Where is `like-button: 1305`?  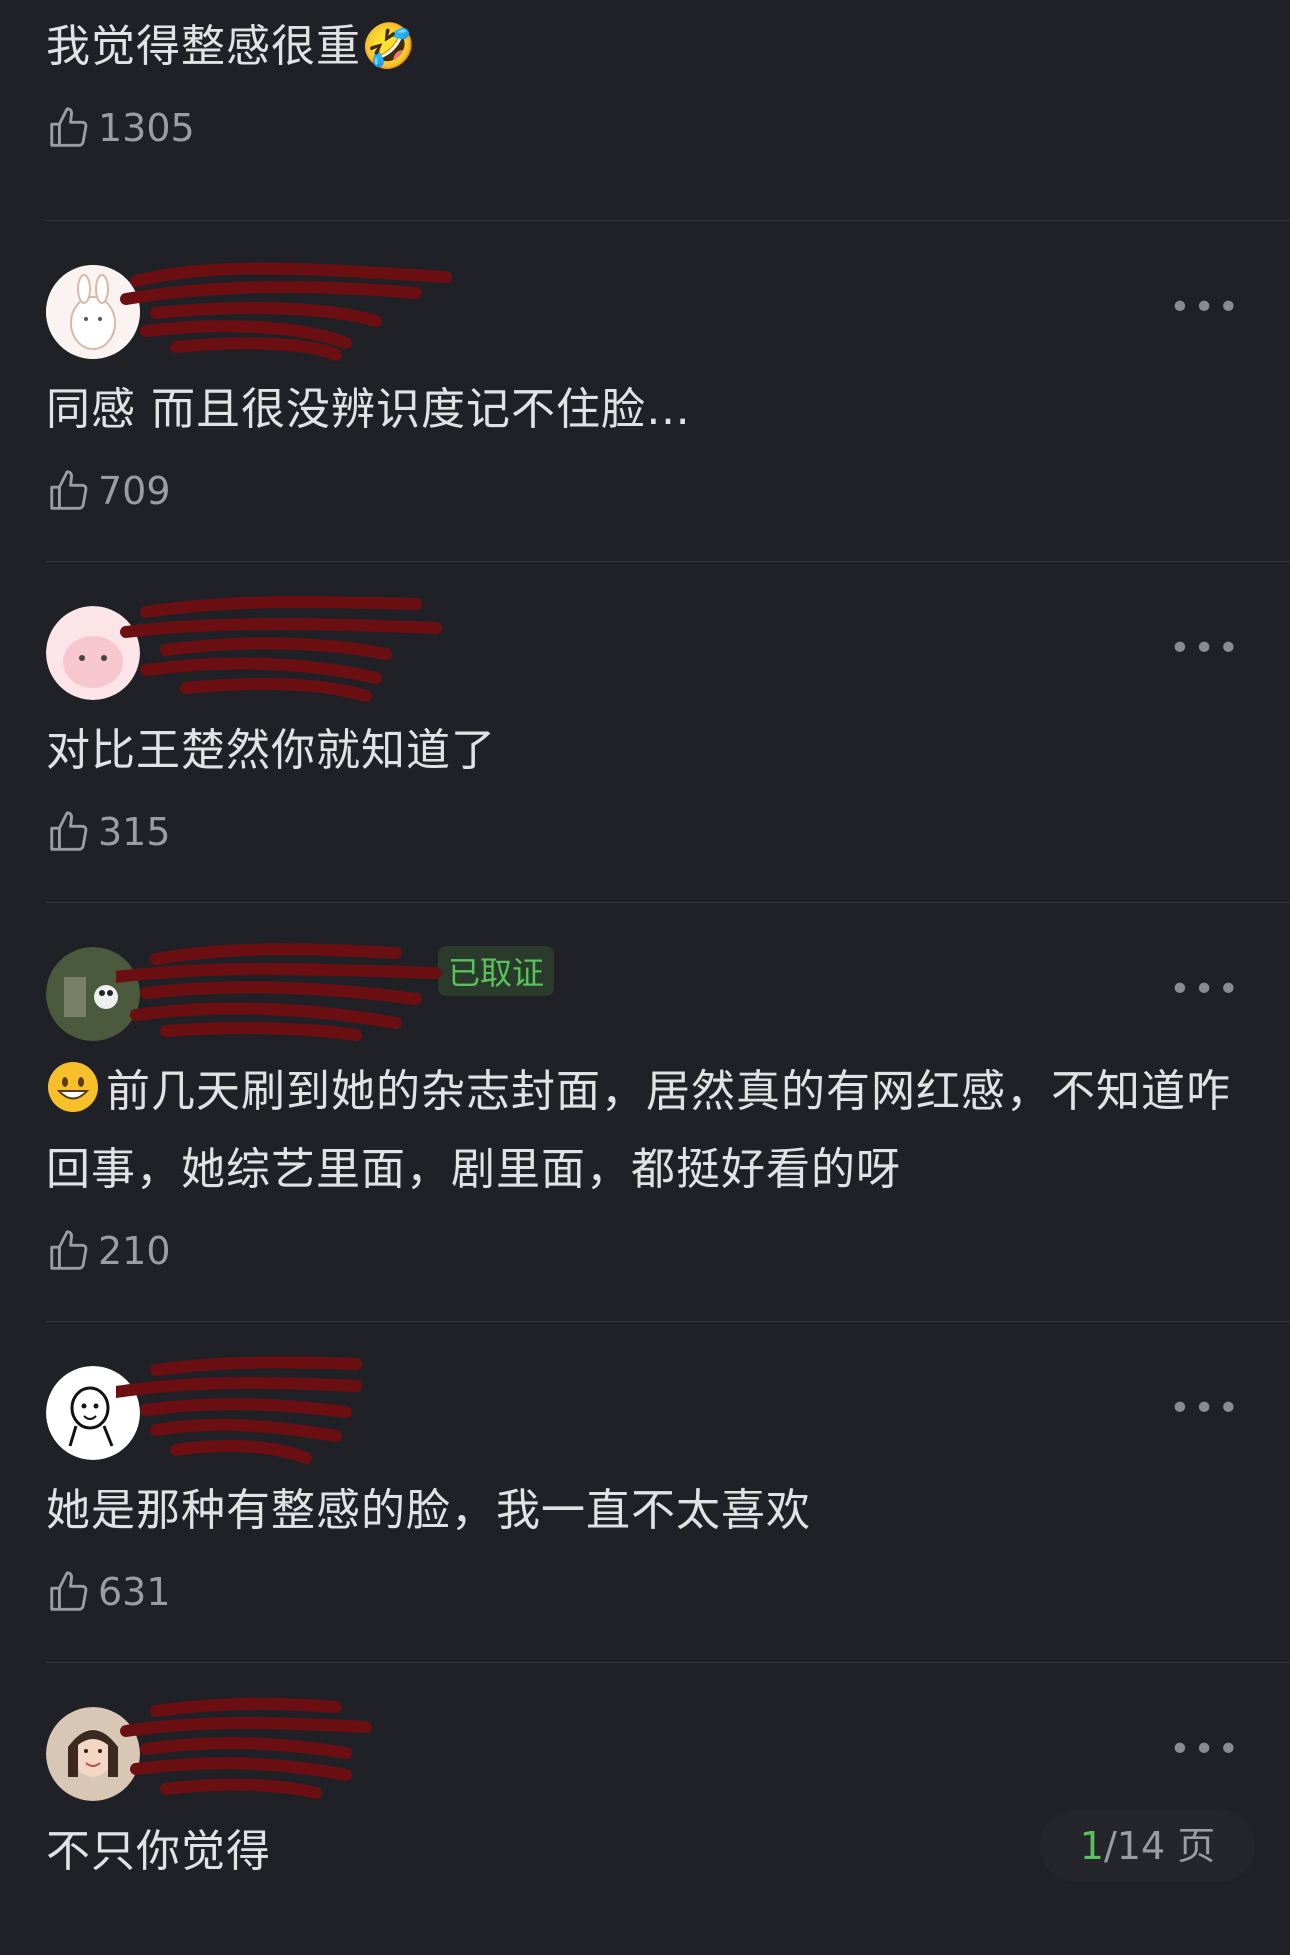 like-button: 1305 is located at coordinates (668, 128).